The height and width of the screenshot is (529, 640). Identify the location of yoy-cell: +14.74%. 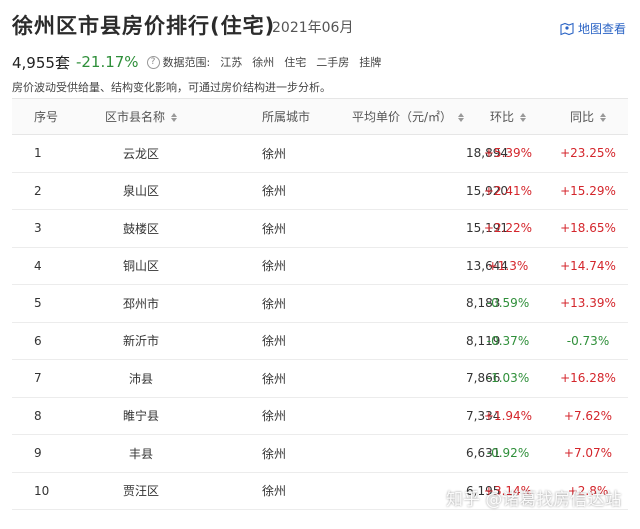
(588, 265).